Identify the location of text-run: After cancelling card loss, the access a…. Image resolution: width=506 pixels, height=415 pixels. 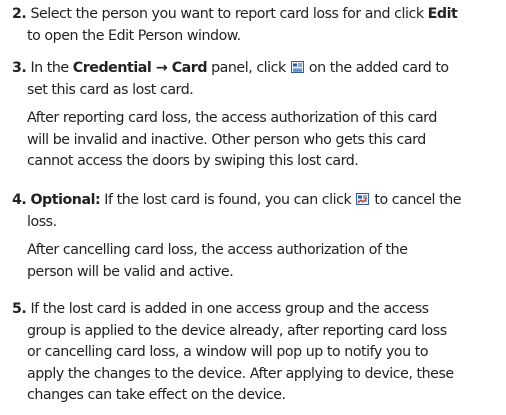
(217, 250).